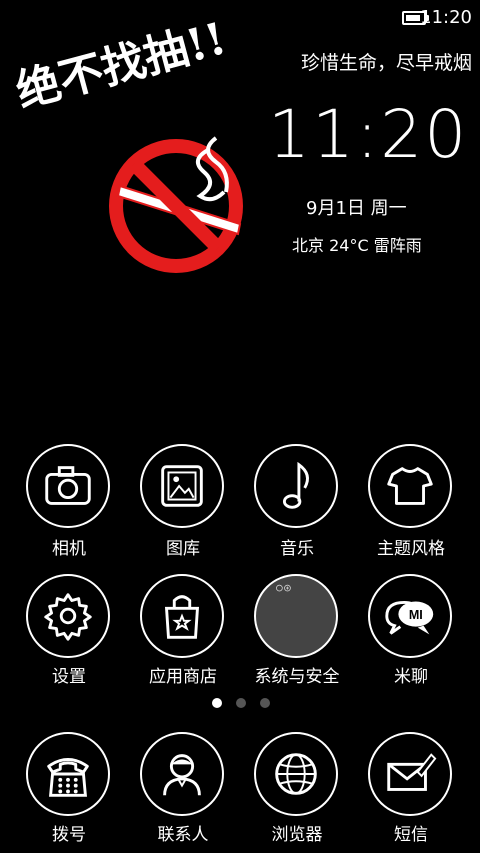 The image size is (480, 853). Describe the element at coordinates (297, 549) in the screenshot. I see `app-label-music: 音乐` at that location.